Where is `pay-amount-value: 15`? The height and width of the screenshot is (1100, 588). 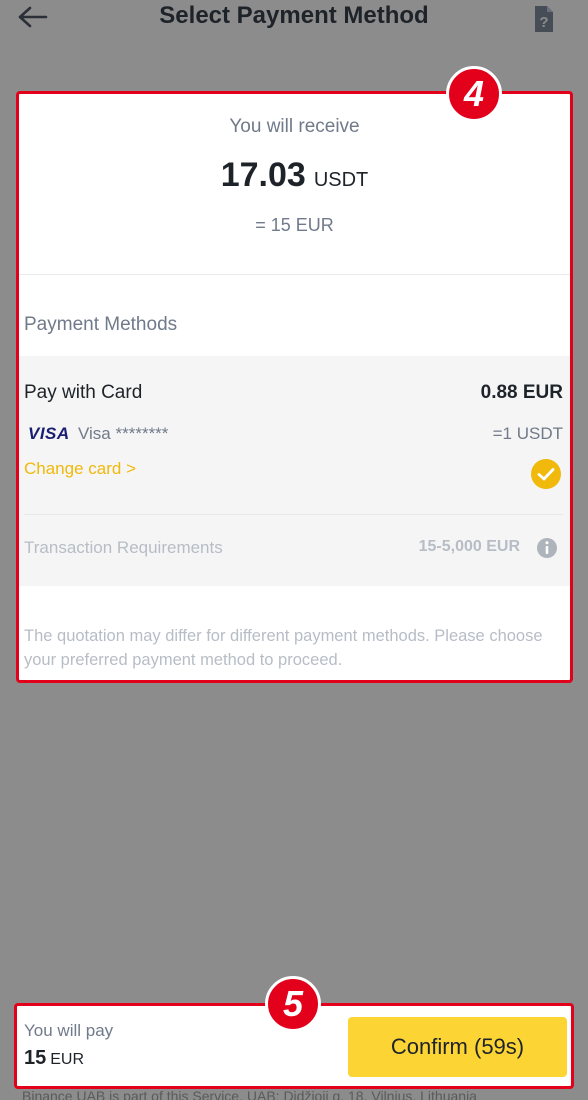
pay-amount-value: 15 is located at coordinates (35, 1058).